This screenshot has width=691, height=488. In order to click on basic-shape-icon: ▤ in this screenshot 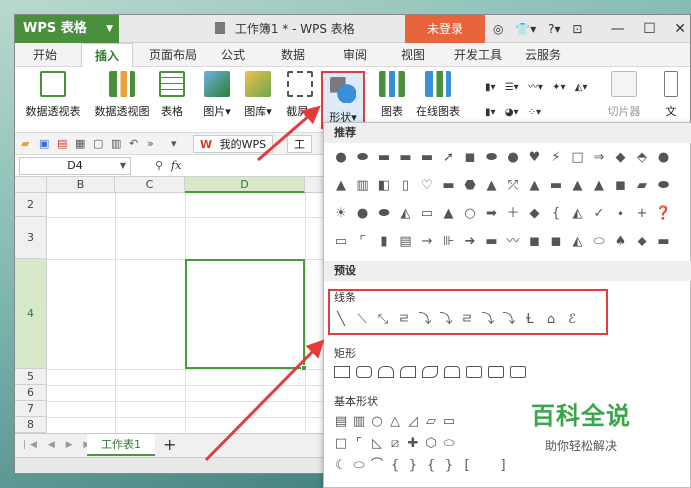, I will do `click(341, 422)`.